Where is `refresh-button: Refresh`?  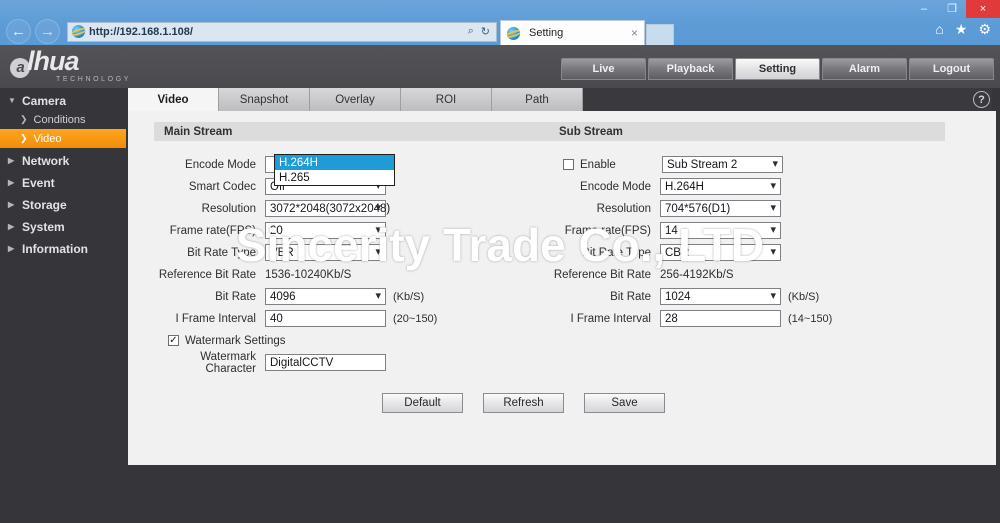 refresh-button: Refresh is located at coordinates (523, 403).